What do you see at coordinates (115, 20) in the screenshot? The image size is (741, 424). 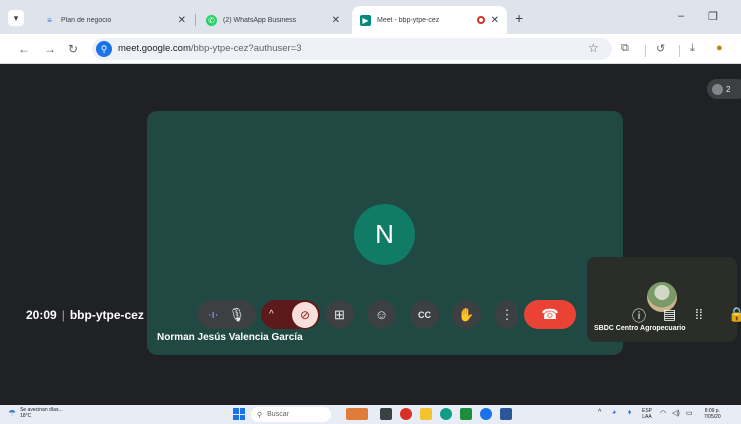 I see `tab-plan-de-negocio: ≡ Plan de negocio ✕` at bounding box center [115, 20].